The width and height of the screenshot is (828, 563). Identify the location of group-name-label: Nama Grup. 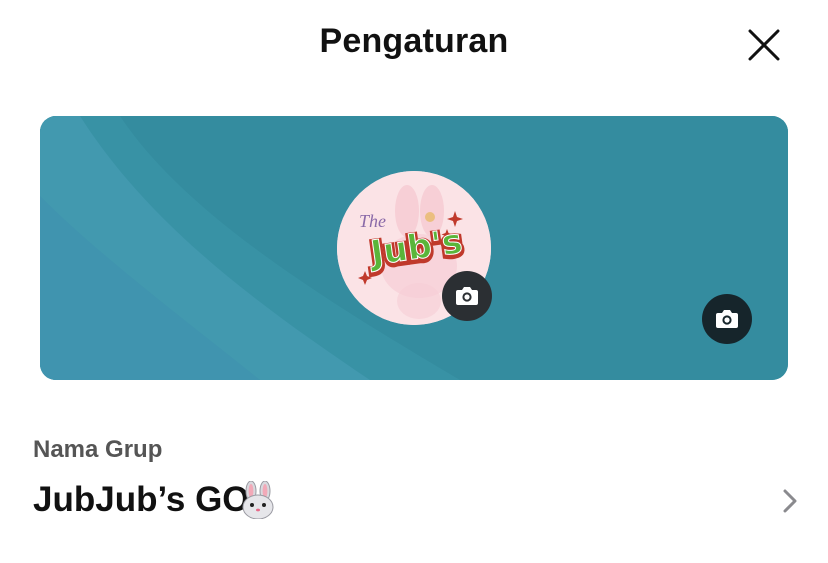
(98, 449).